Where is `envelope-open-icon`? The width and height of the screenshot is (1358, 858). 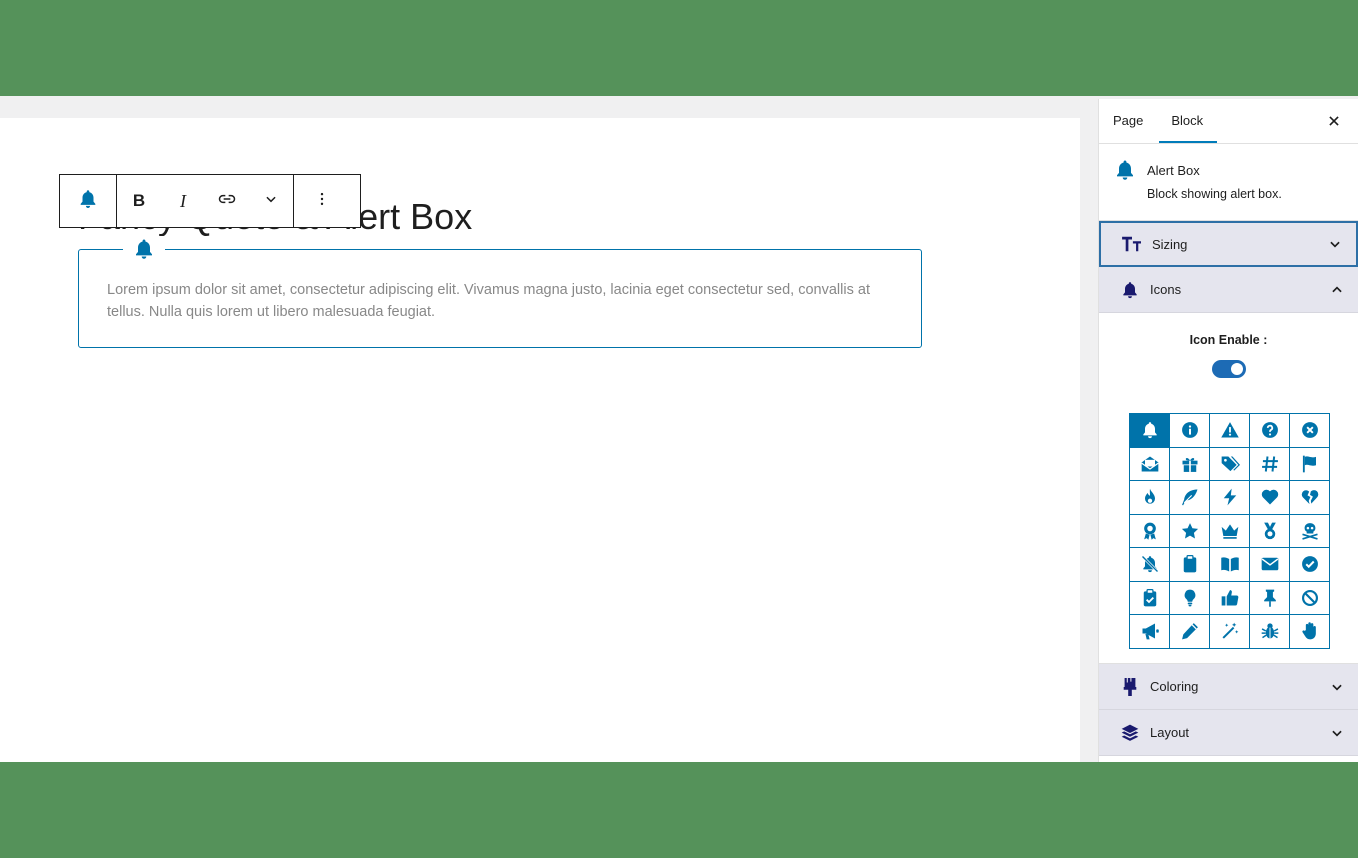
envelope-open-icon is located at coordinates (1149, 464).